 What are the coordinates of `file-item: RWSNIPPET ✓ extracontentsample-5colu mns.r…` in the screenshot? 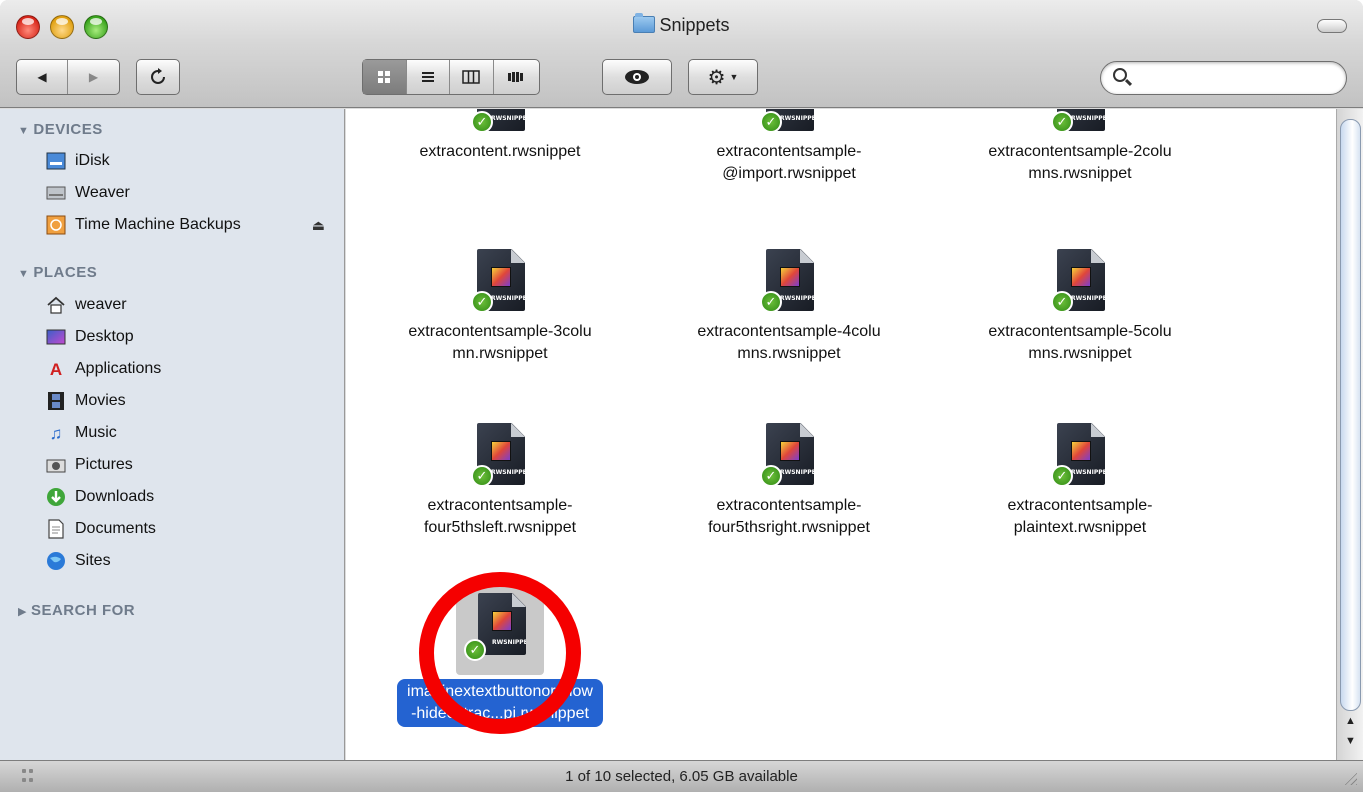 It's located at (1080, 307).